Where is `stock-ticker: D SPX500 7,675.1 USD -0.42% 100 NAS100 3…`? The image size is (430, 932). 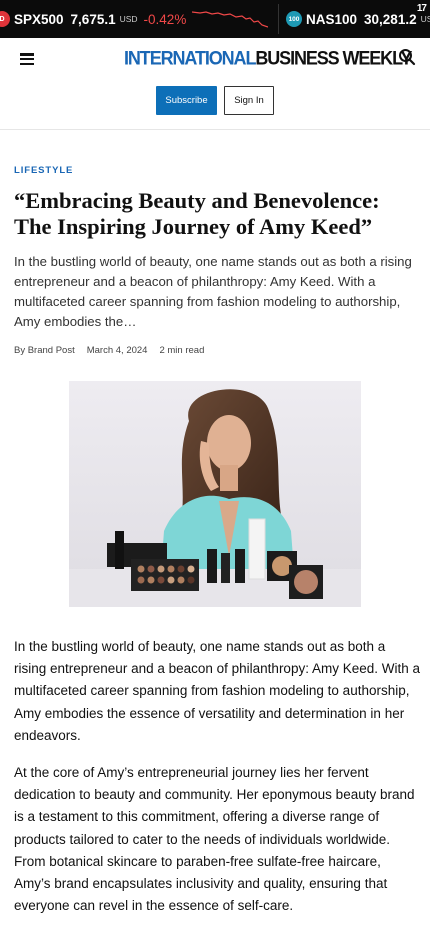 stock-ticker: D SPX500 7,675.1 USD -0.42% 100 NAS100 3… is located at coordinates (215, 19).